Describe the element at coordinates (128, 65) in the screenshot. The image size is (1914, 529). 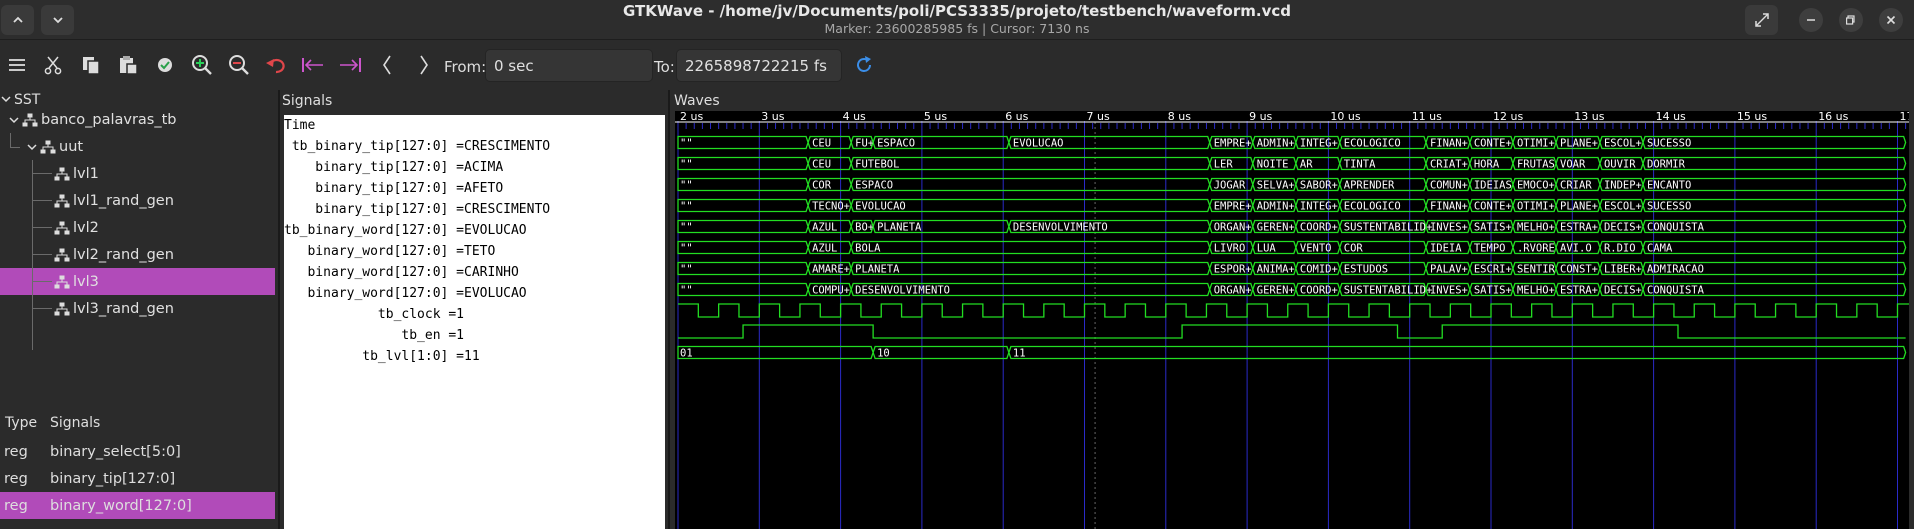
I see `paste-button` at that location.